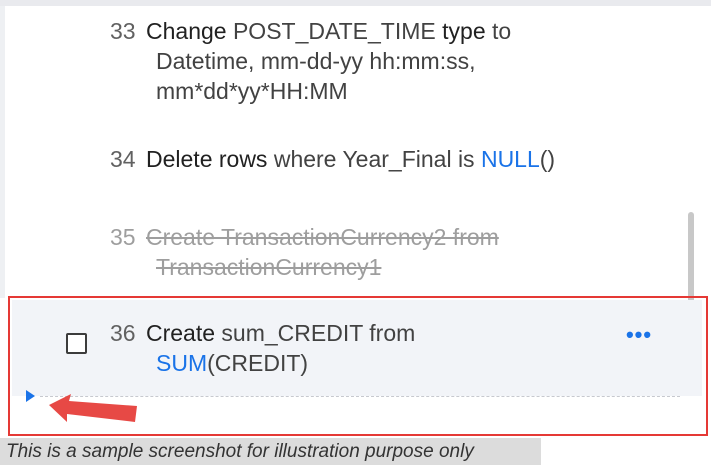  I want to click on step-number: 34, so click(123, 159).